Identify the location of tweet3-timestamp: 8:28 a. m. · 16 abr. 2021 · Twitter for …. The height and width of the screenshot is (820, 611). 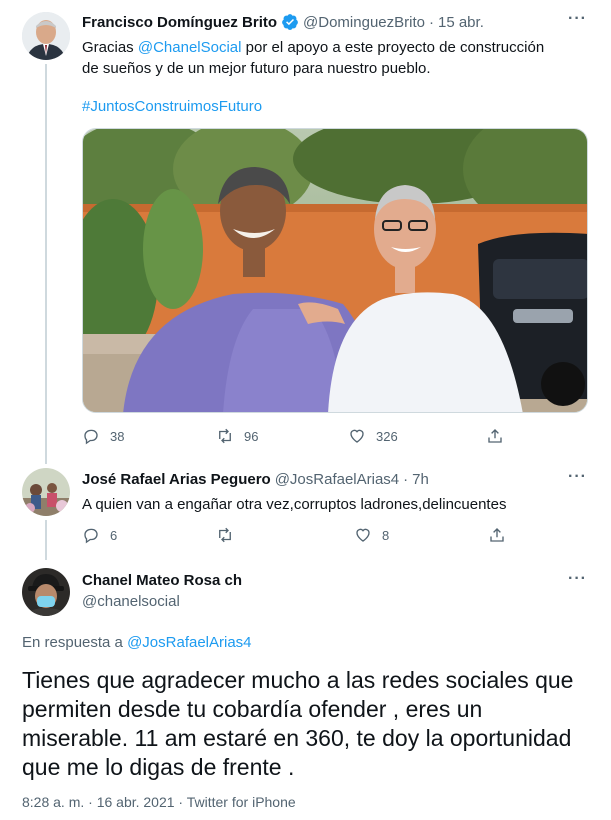
(159, 802).